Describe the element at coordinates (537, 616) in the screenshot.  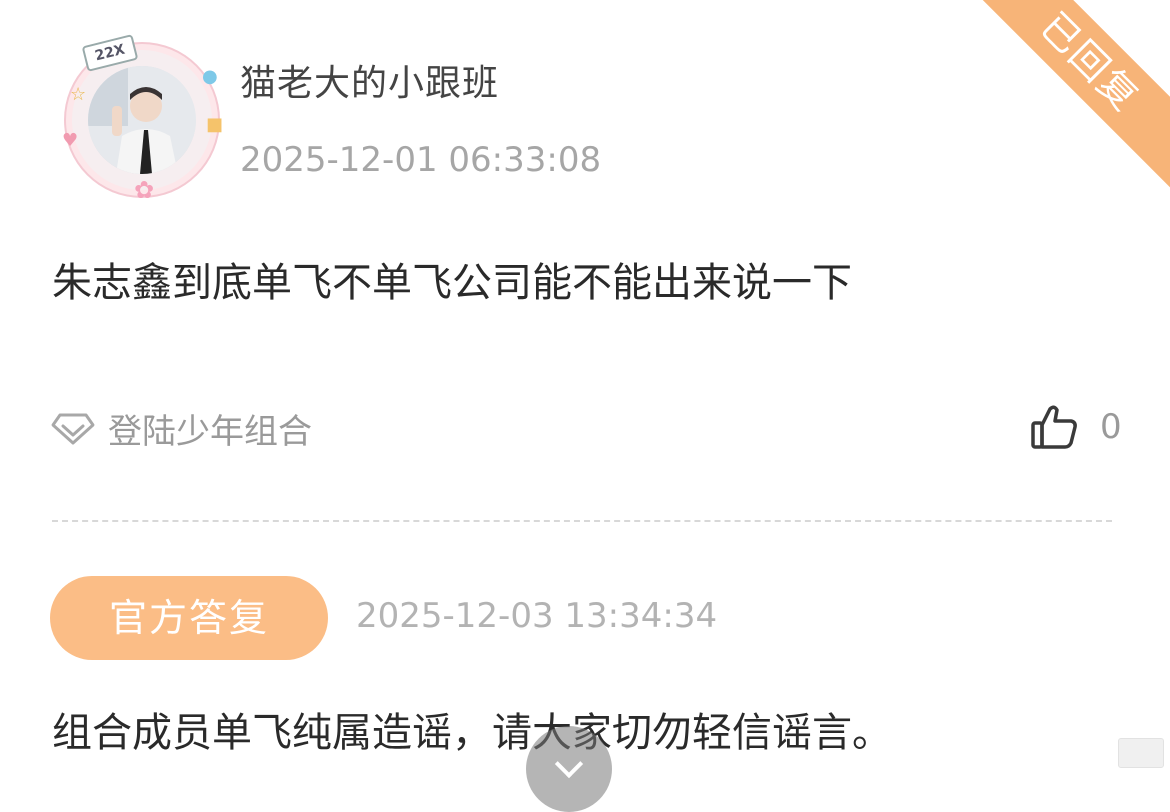
I see `reply-timestamp: 2025-12-03 13:34:34` at that location.